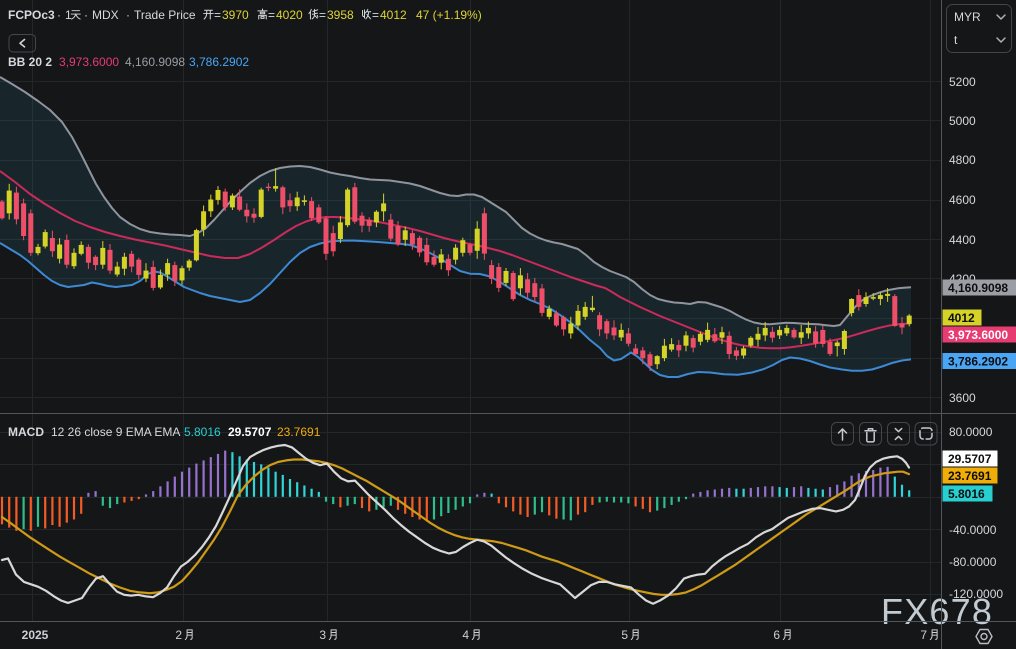 The image size is (1016, 649). I want to click on svg-text: 4020, so click(289, 15).